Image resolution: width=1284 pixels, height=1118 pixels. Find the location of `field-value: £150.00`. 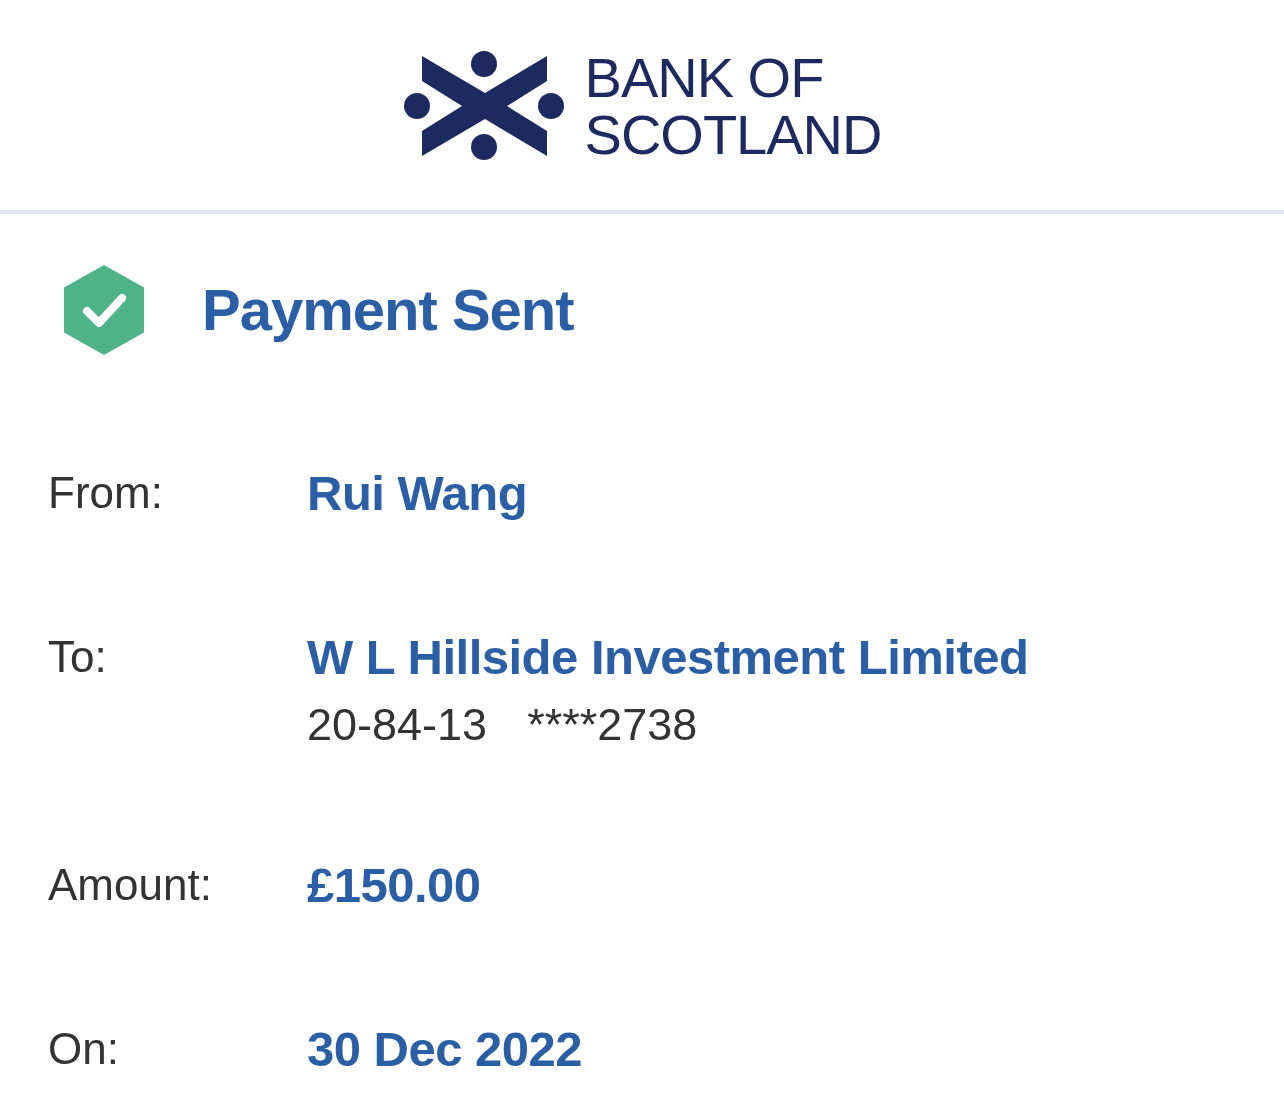

field-value: £150.00 is located at coordinates (394, 885).